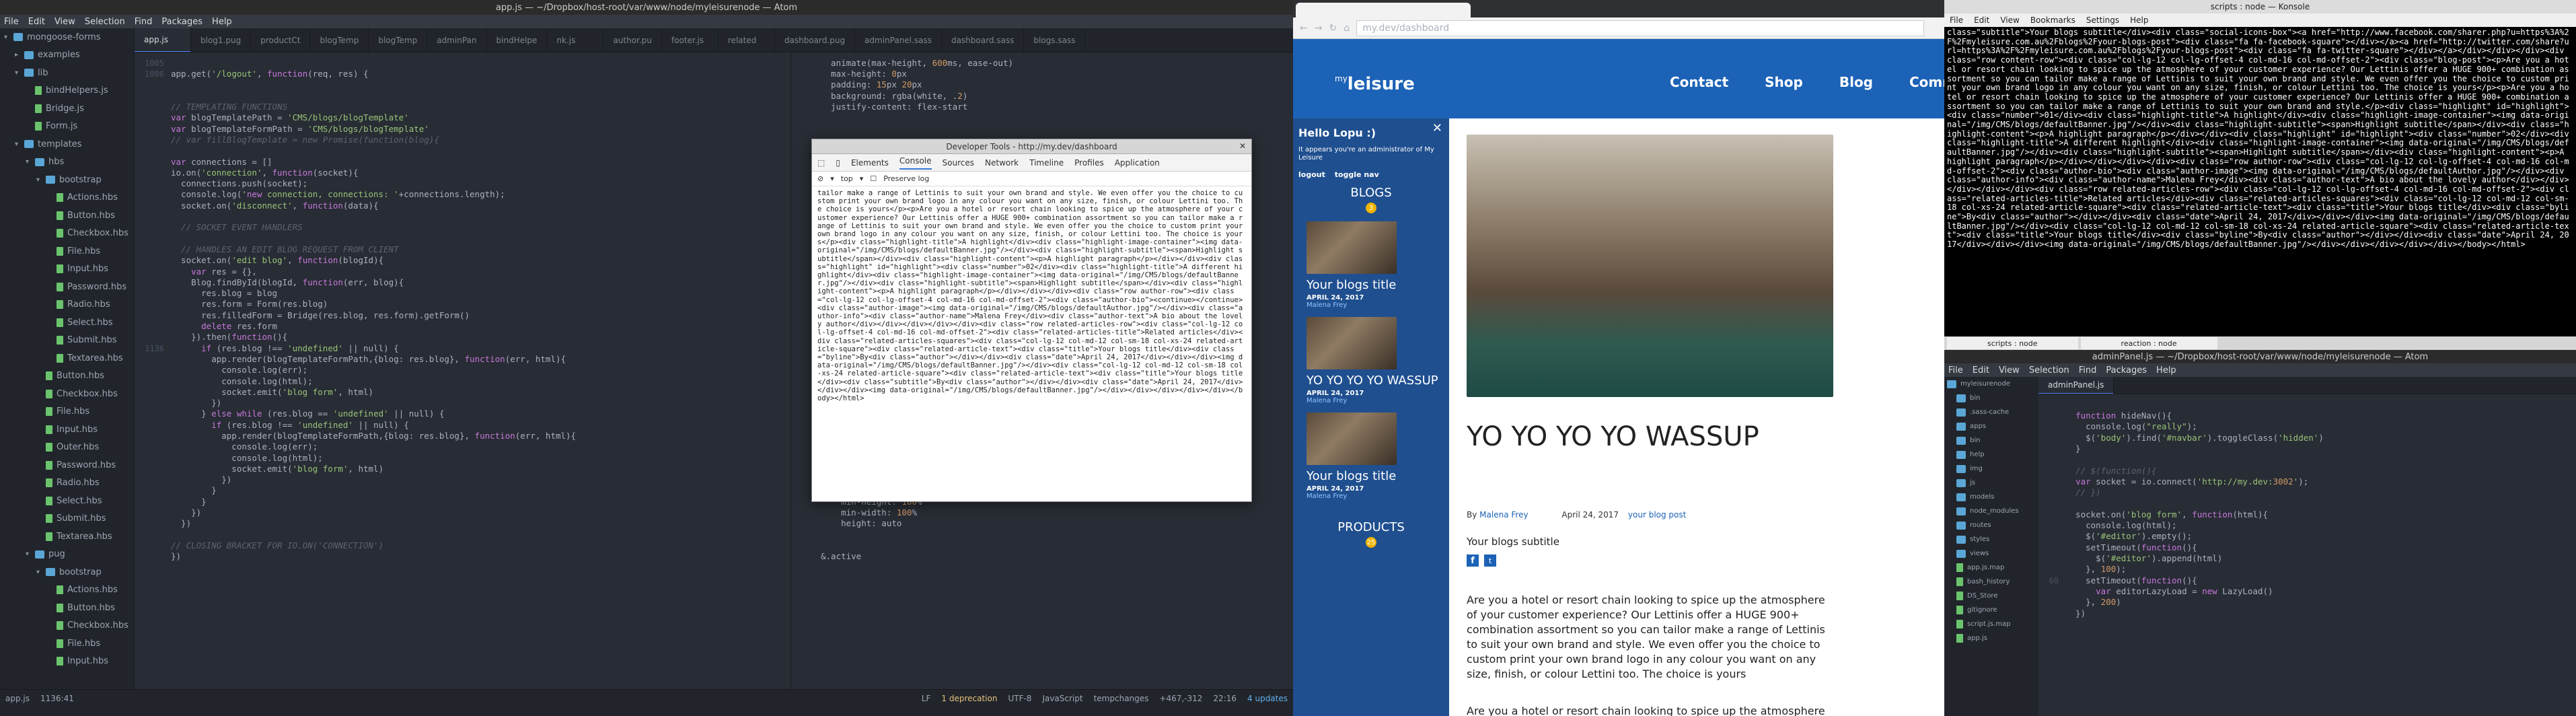 Image resolution: width=2576 pixels, height=716 pixels. What do you see at coordinates (747, 40) in the screenshot?
I see `editor-tab: related` at bounding box center [747, 40].